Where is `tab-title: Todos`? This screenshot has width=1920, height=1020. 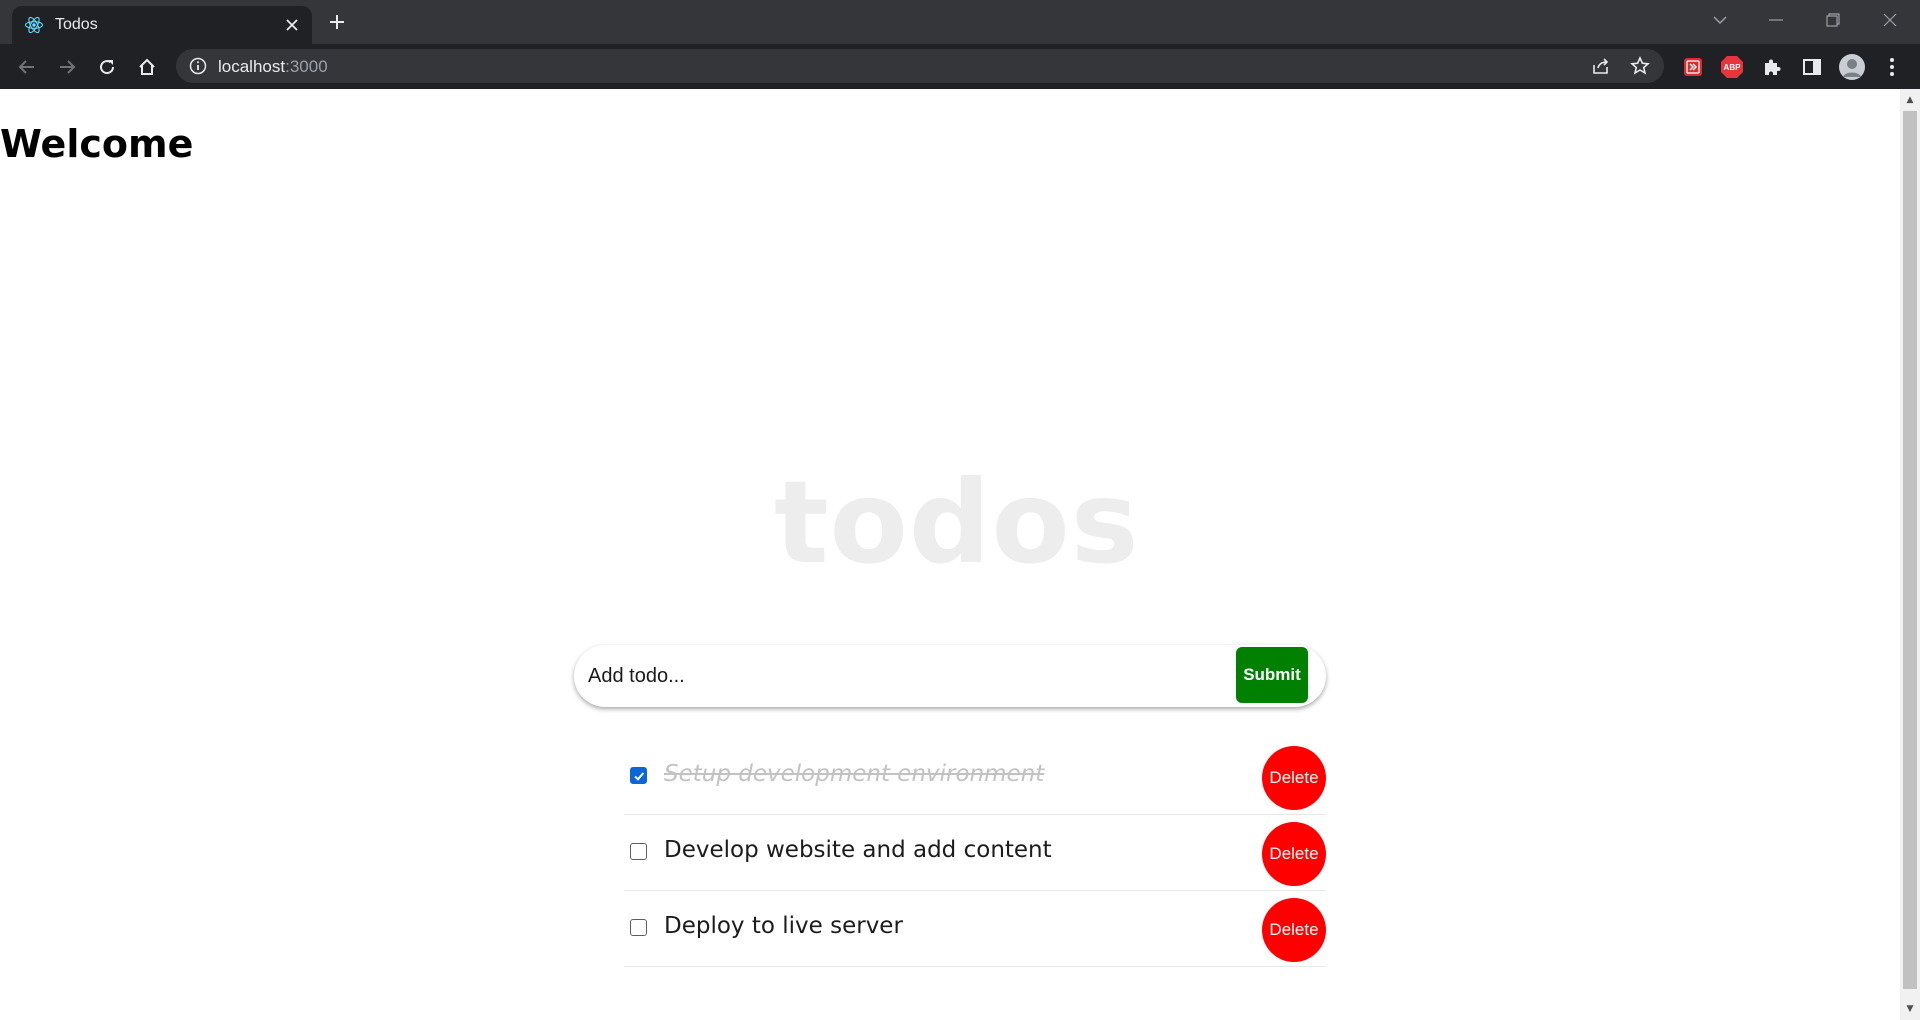 tab-title: Todos is located at coordinates (76, 24).